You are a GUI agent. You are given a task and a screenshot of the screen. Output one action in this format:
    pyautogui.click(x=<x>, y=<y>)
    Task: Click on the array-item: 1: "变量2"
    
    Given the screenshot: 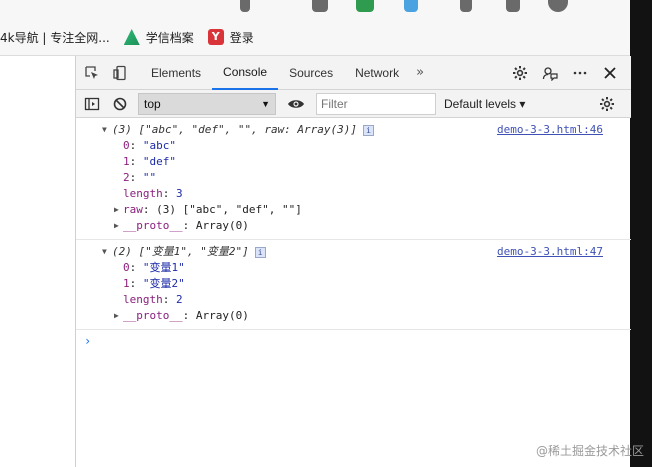 What is the action you would take?
    pyautogui.click(x=154, y=283)
    